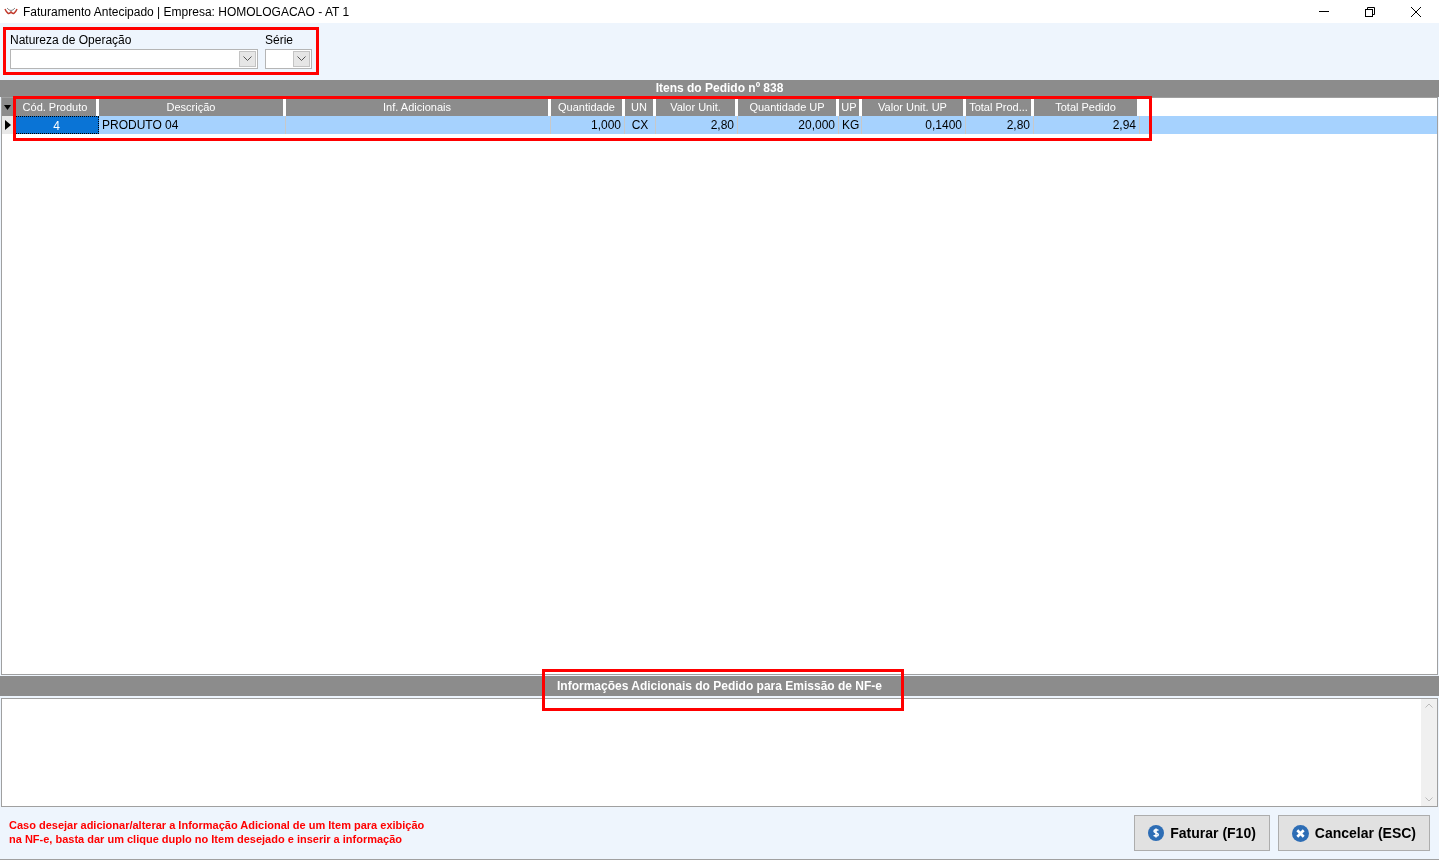  I want to click on scroll-up-icon, so click(1429, 705).